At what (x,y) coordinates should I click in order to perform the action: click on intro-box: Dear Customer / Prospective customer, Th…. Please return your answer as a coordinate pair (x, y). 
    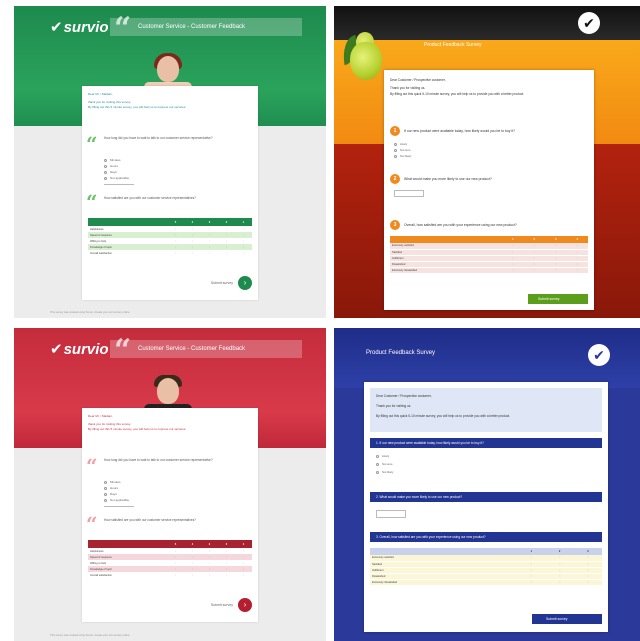
    Looking at the image, I should click on (486, 410).